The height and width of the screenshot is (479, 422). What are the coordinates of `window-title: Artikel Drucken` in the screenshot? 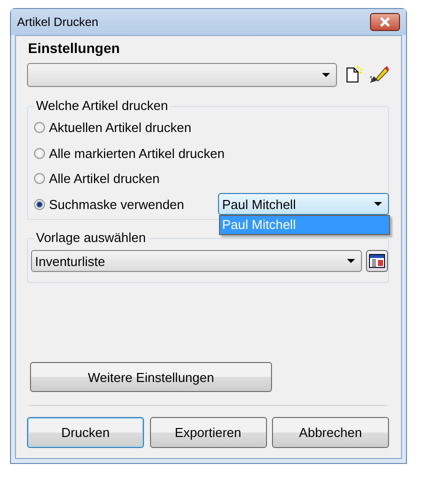 It's located at (57, 22).